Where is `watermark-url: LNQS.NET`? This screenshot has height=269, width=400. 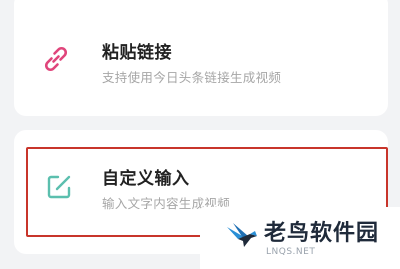
watermark-url: LNQS.NET is located at coordinates (291, 252).